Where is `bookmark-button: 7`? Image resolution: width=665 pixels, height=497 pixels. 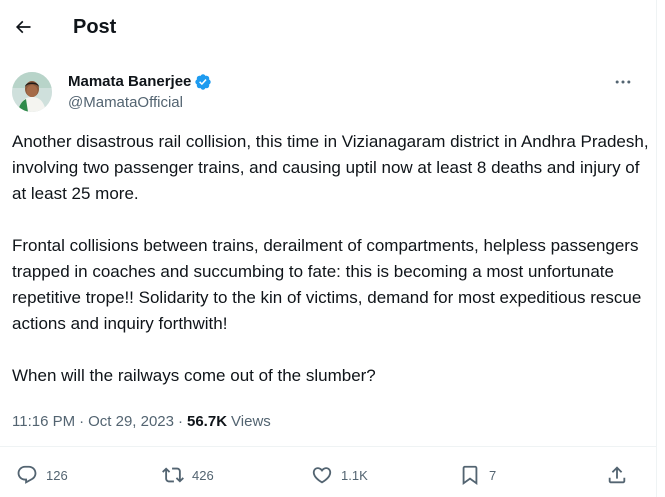 bookmark-button: 7 is located at coordinates (477, 475).